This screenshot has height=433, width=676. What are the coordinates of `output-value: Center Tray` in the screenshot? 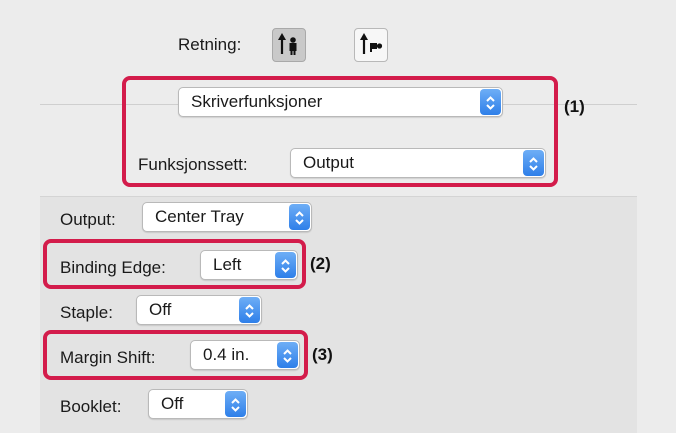 It's located at (199, 216).